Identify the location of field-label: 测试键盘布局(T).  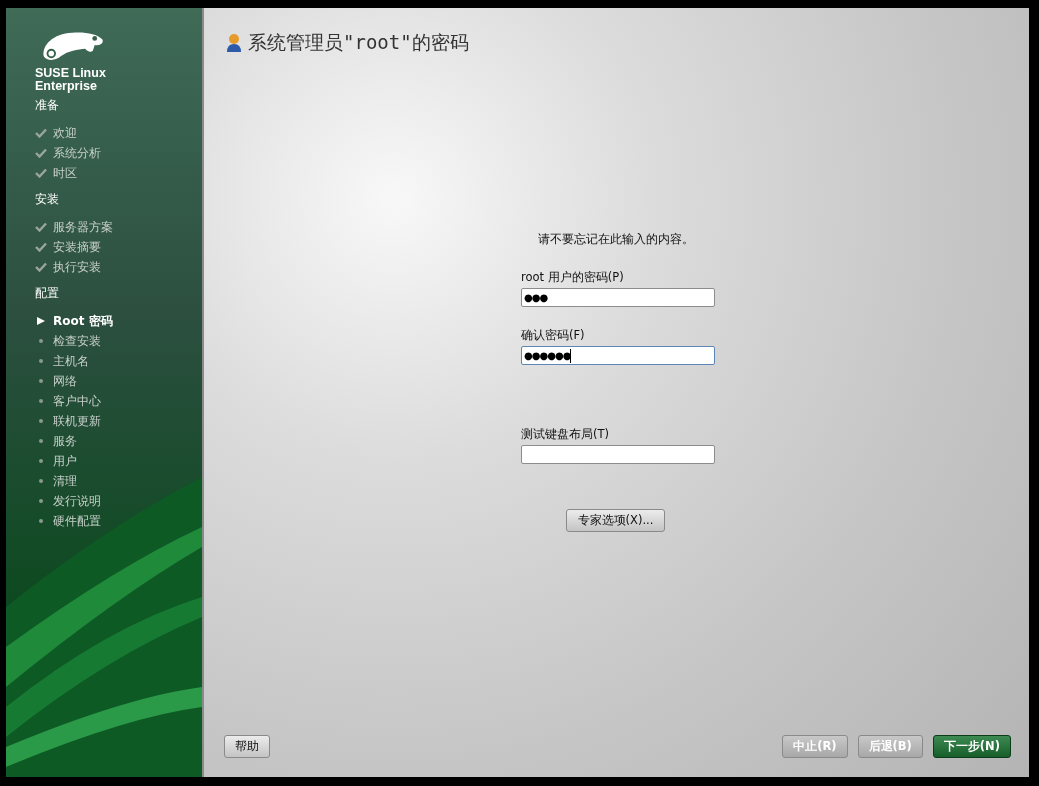
(565, 434).